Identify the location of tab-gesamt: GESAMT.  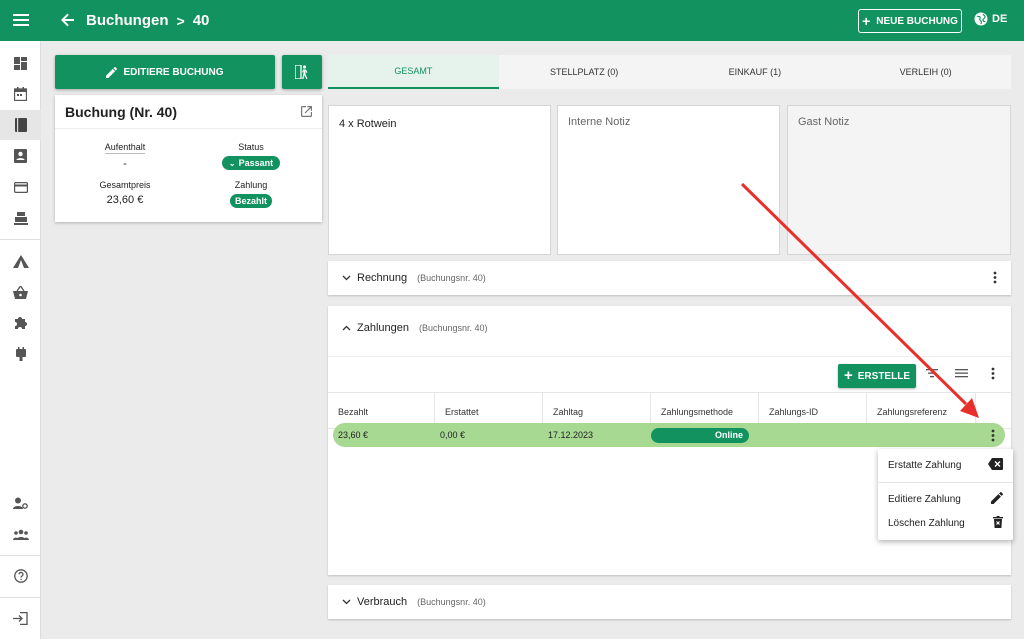
(413, 72).